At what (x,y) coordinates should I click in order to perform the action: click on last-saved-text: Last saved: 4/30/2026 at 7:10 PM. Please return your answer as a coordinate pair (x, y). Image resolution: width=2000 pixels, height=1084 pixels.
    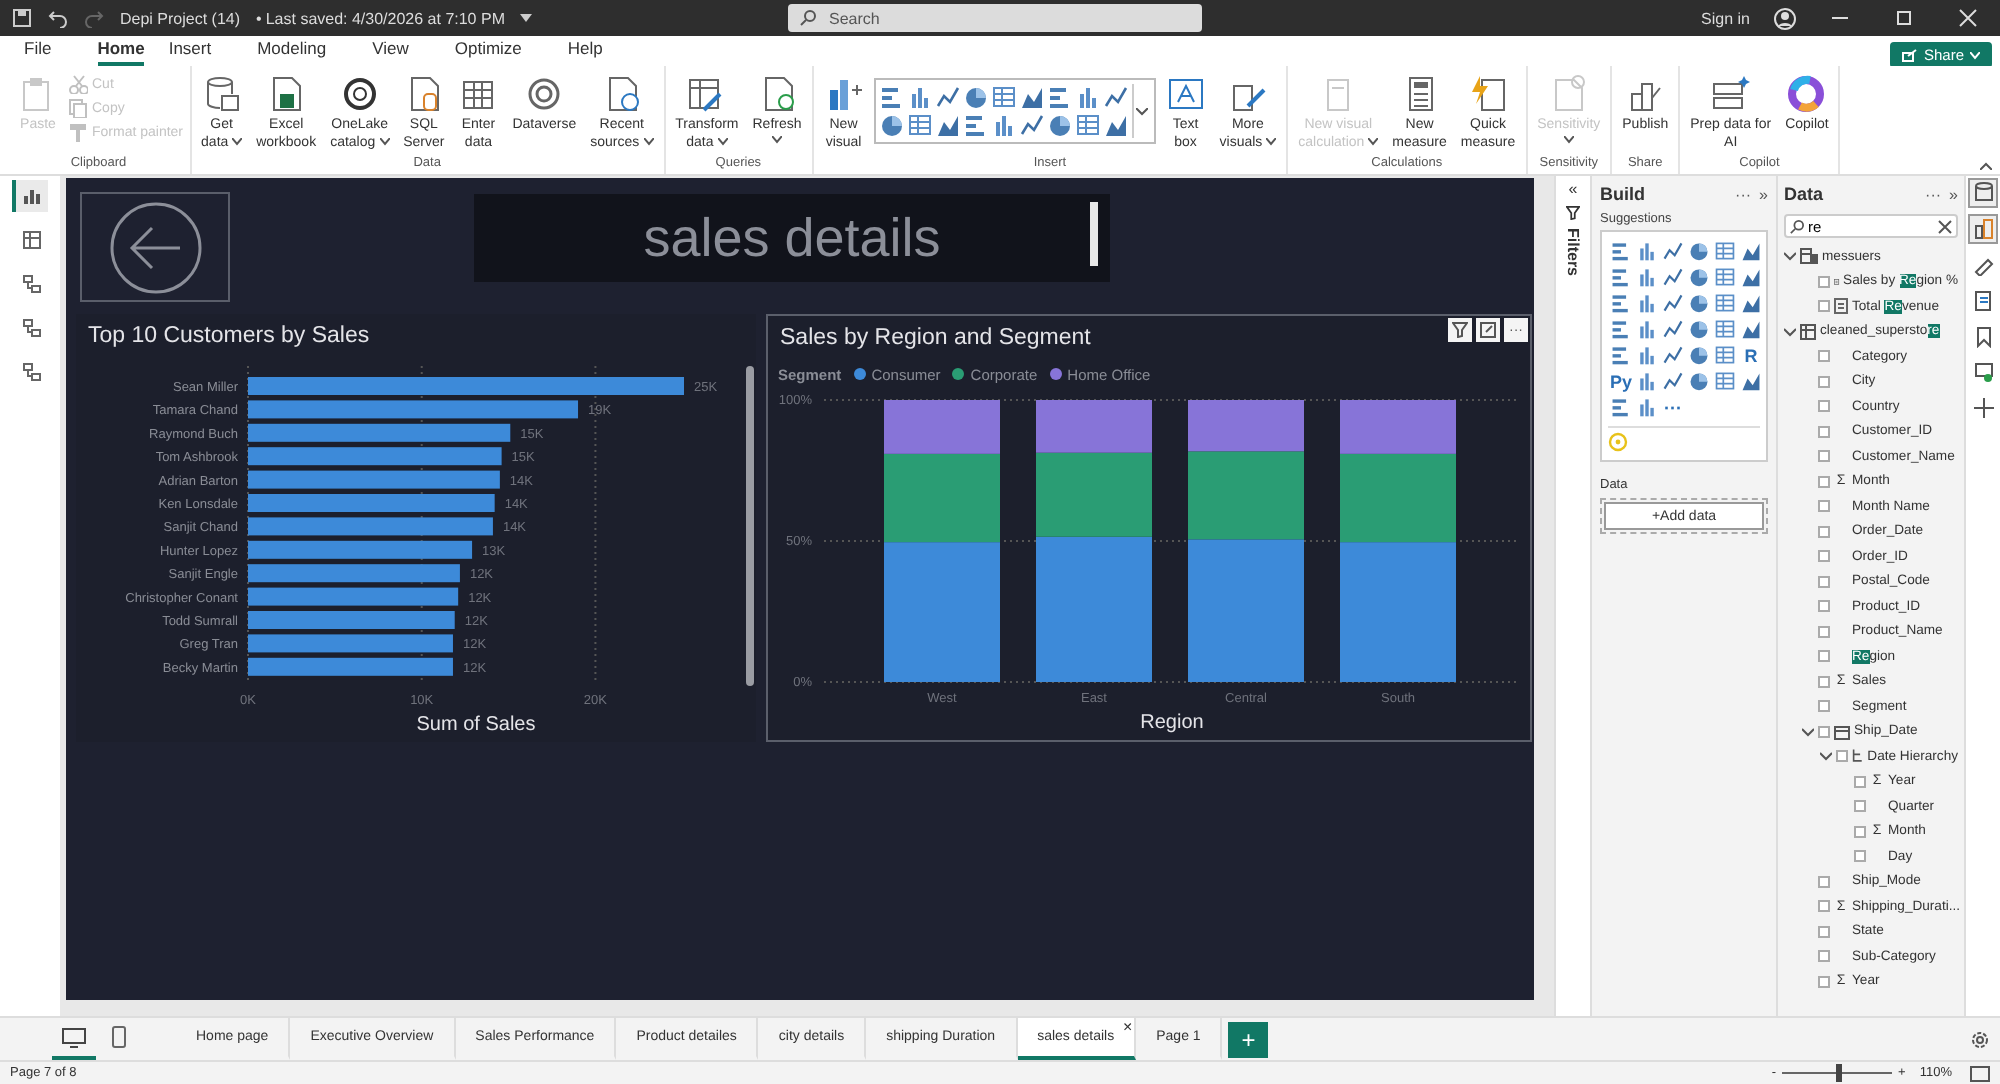
    Looking at the image, I should click on (385, 18).